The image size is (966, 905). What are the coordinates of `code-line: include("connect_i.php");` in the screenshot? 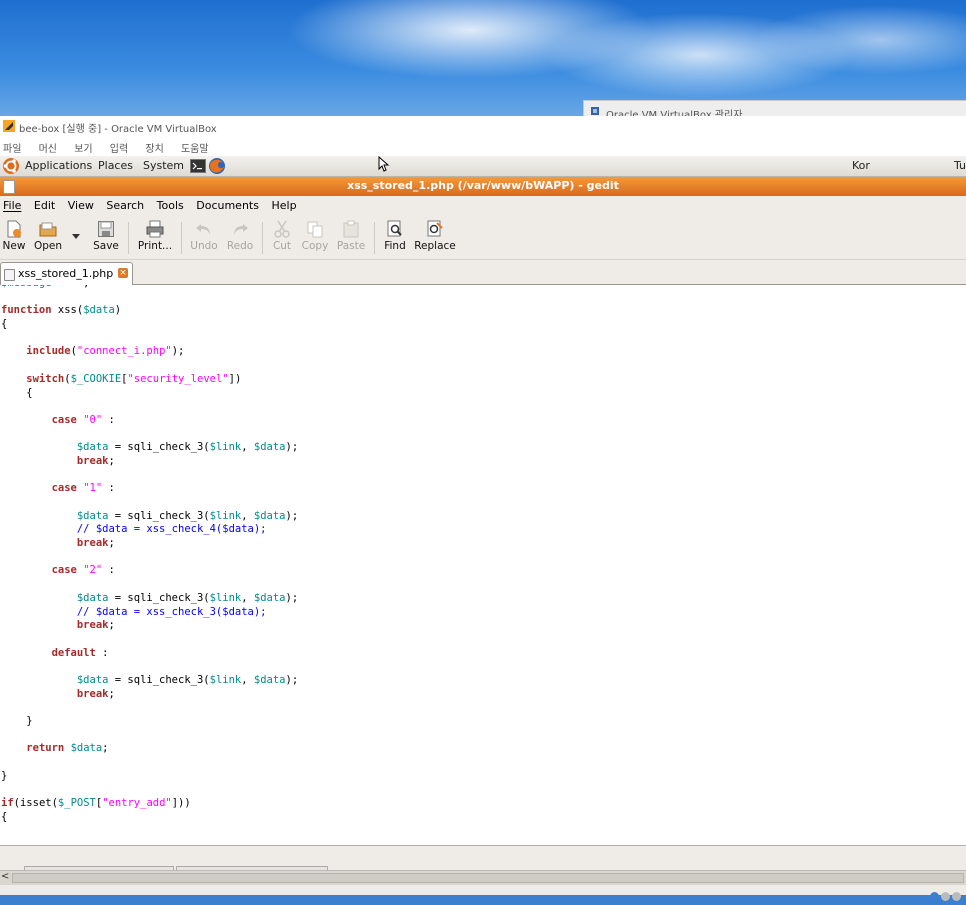 It's located at (105, 351).